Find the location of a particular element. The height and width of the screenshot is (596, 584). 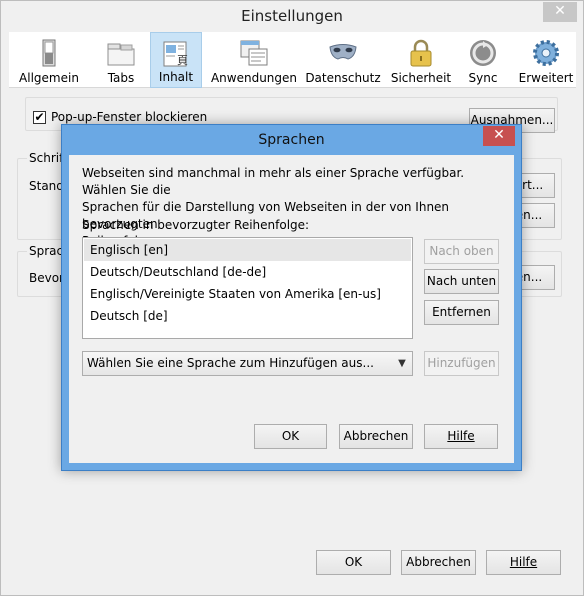

move-up-button: Nach oben is located at coordinates (461, 251).